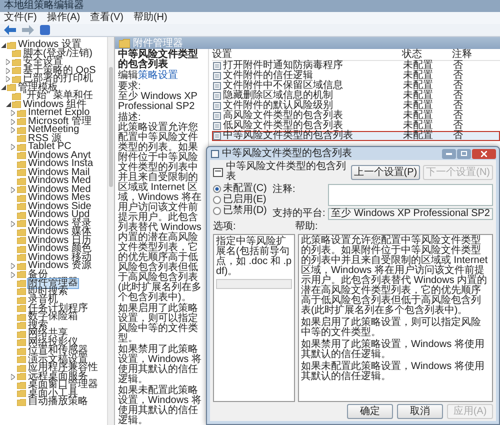 The image size is (500, 425). Describe the element at coordinates (59, 113) in the screenshot. I see `tree-item: Internet Explo` at that location.